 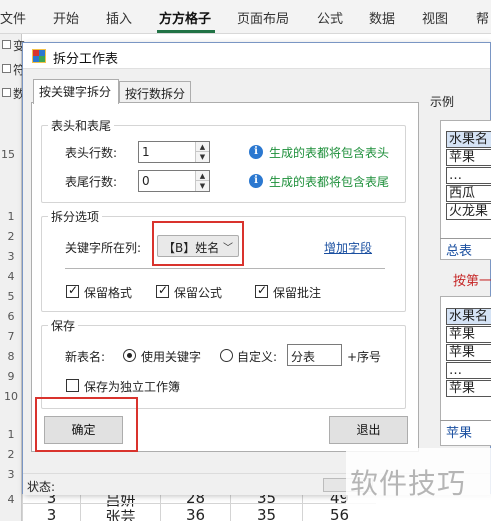 I want to click on row-number: 6, so click(x=11, y=316).